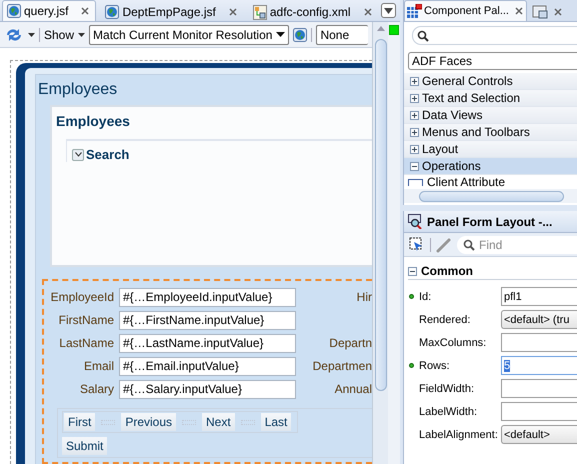 The image size is (577, 464). Describe the element at coordinates (207, 320) in the screenshot. I see `input-field: #{…FirstName.inputValue}` at that location.